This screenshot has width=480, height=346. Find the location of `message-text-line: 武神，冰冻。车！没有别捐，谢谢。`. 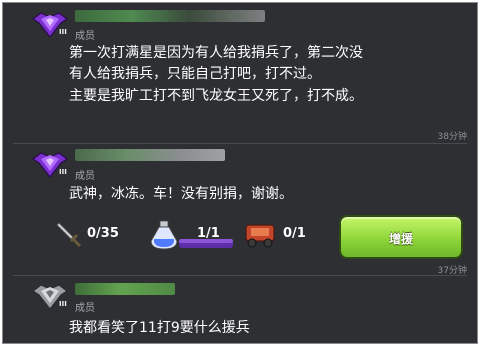

message-text-line: 武神，冰冻。车！没有别捐，谢谢。 is located at coordinates (181, 194).